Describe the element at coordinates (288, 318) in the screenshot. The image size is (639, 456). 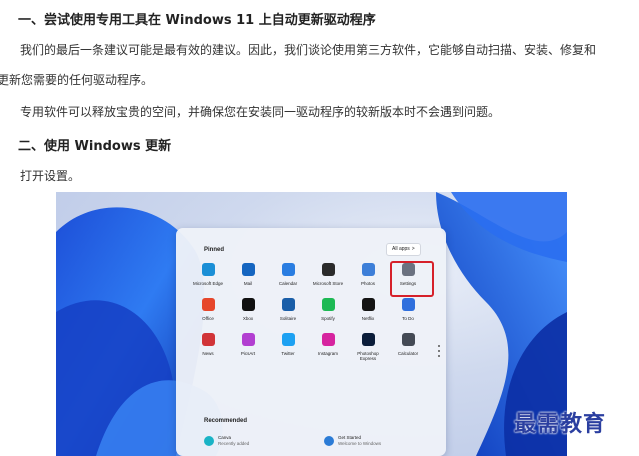
I see `pinned-app-label: Solitaire` at that location.